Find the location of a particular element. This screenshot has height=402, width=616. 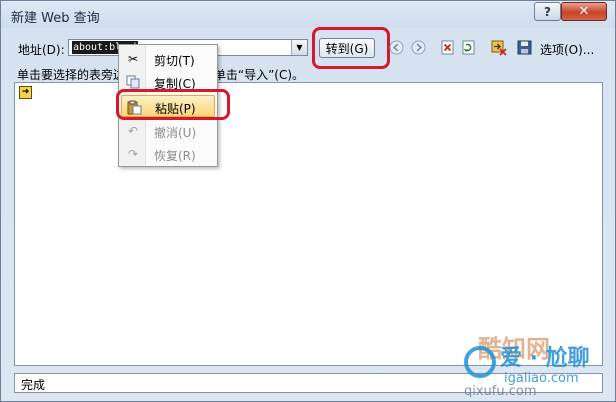

address-dropdown-button: ▼ is located at coordinates (299, 47).